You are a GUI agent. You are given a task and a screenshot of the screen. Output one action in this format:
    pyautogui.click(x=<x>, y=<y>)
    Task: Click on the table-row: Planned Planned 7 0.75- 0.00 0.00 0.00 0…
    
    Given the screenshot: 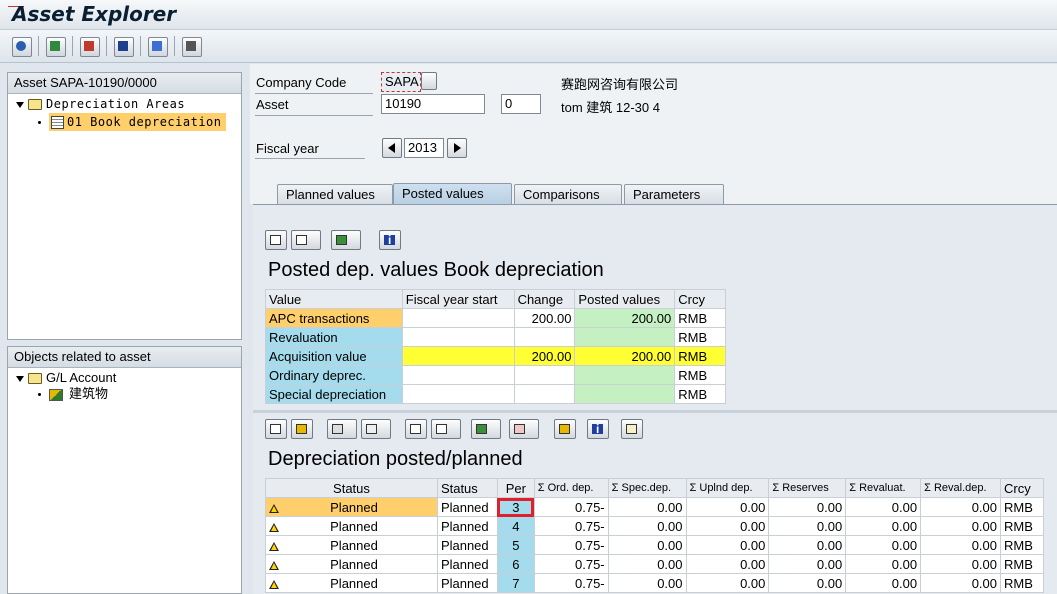 What is the action you would take?
    pyautogui.click(x=654, y=583)
    